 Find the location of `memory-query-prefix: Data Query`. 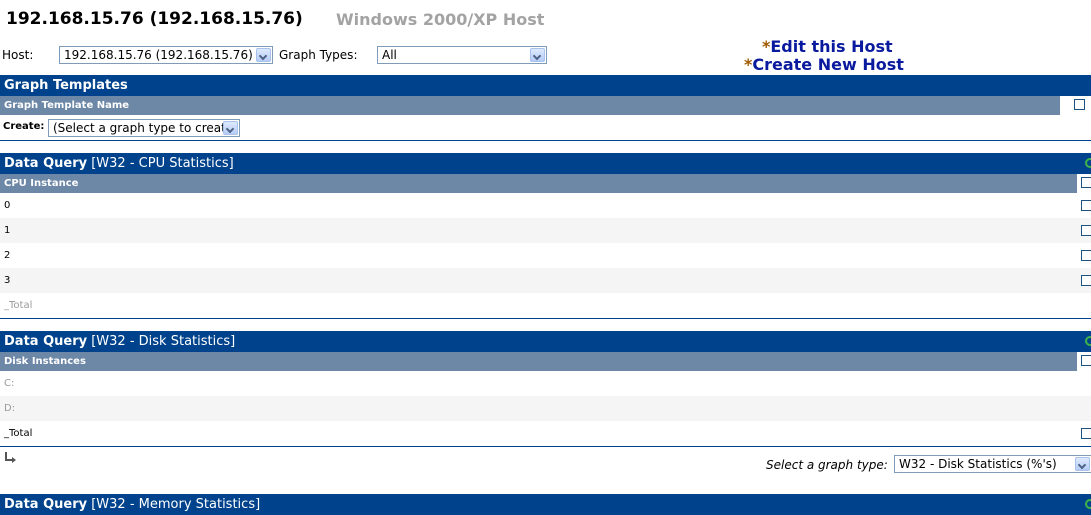

memory-query-prefix: Data Query is located at coordinates (46, 504).